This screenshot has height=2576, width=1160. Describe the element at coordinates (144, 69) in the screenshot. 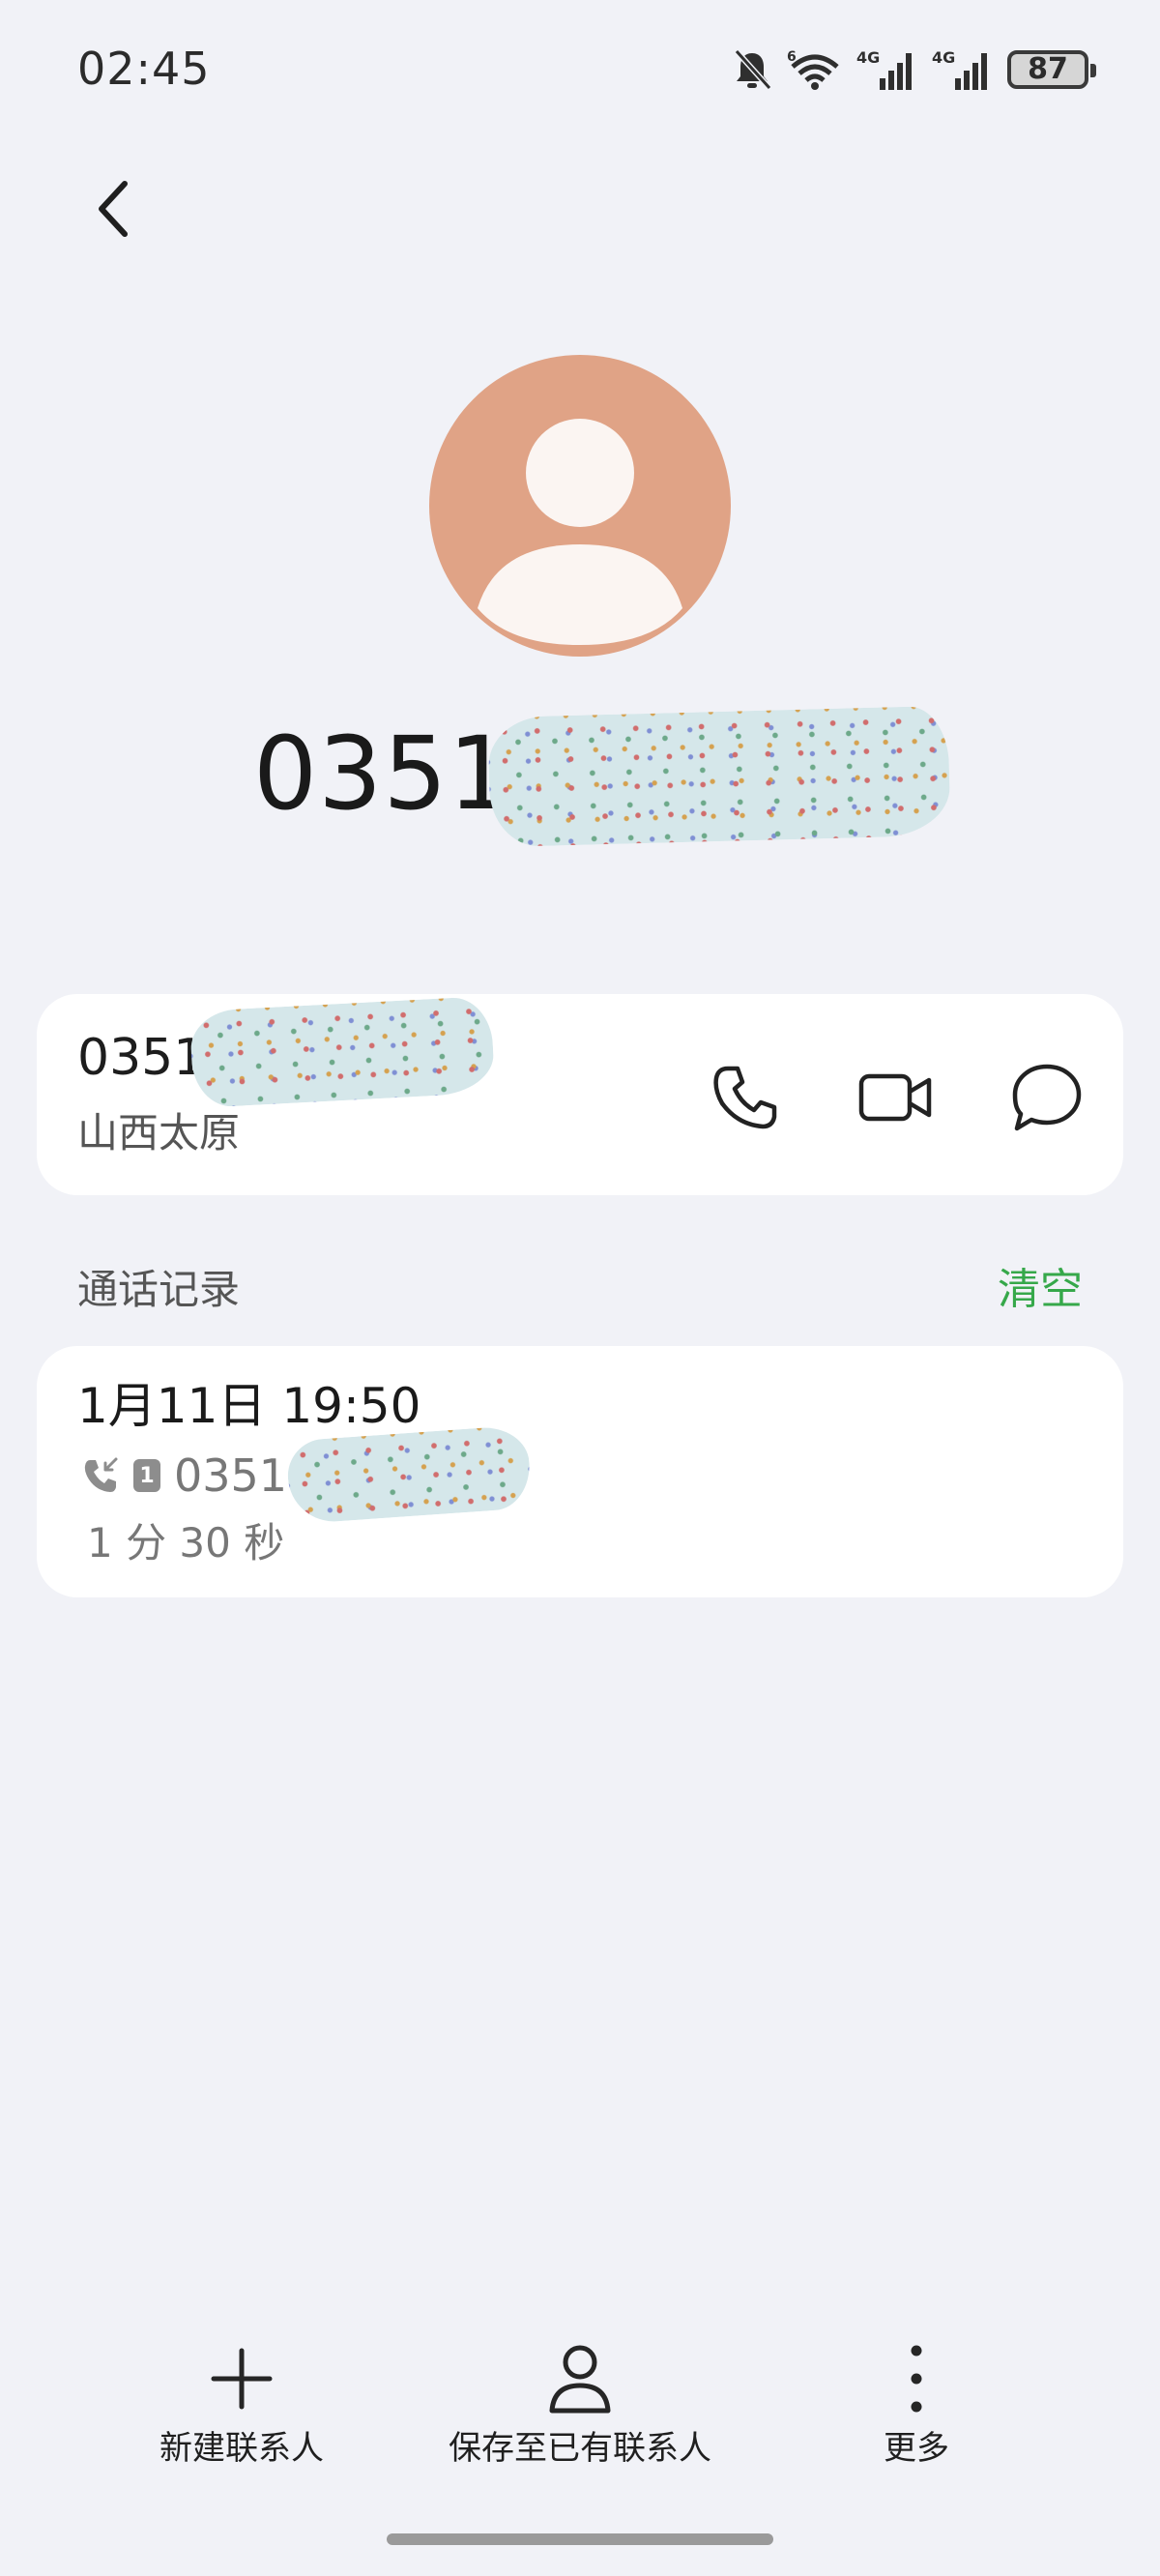

I see `status-time: 02:45` at that location.